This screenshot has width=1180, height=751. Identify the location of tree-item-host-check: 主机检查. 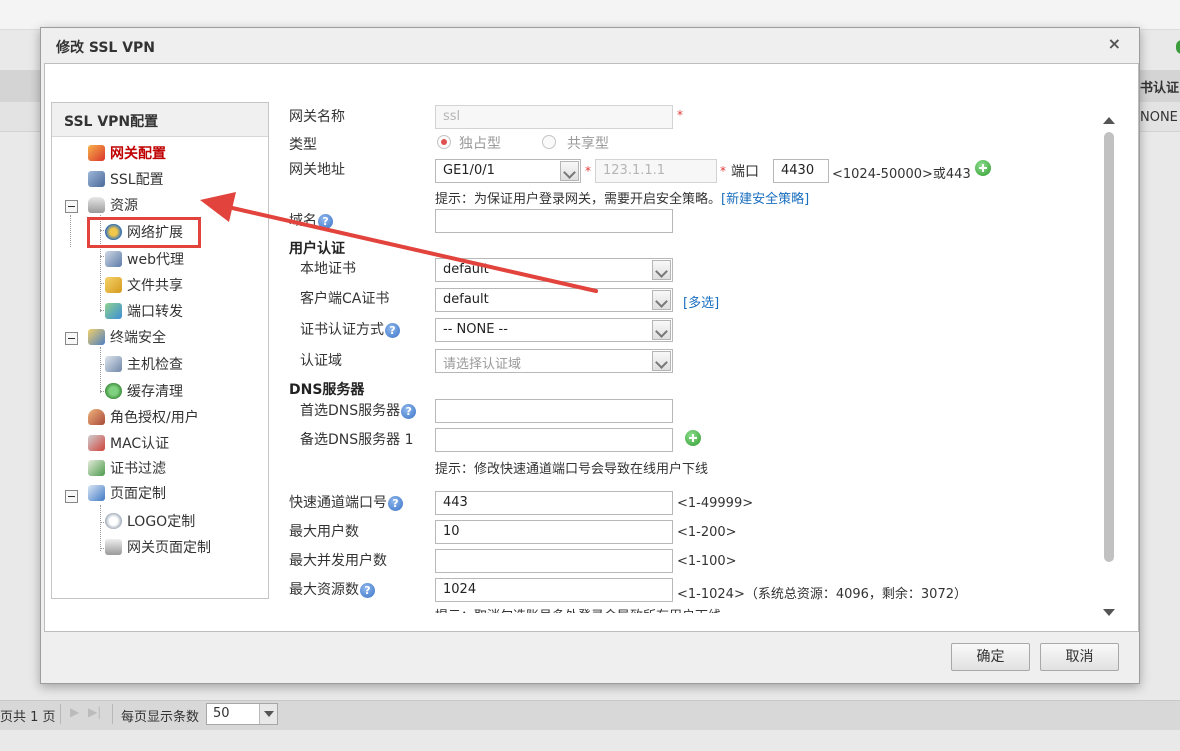
(144, 365).